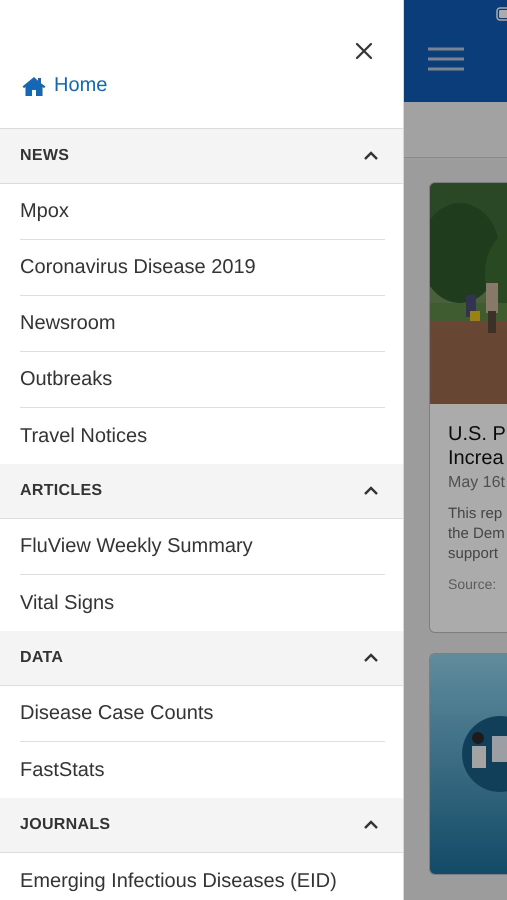 This screenshot has width=507, height=900. I want to click on section-header: NEWS, so click(201, 156).